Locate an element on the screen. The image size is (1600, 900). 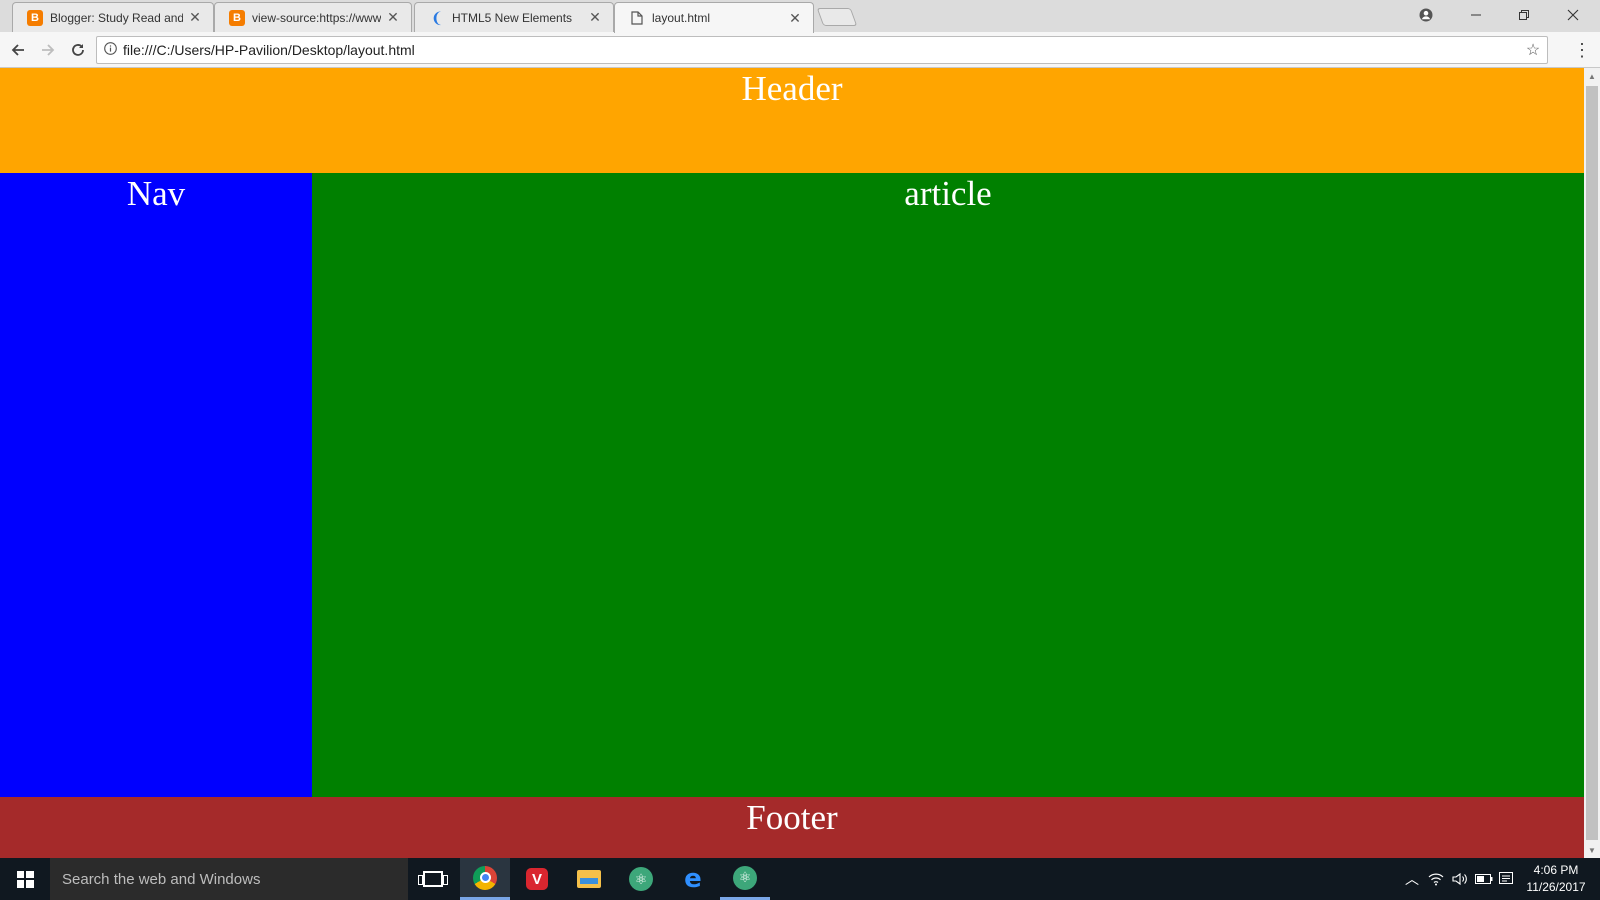
clock-date: 11/26/2017 is located at coordinates (1556, 887).